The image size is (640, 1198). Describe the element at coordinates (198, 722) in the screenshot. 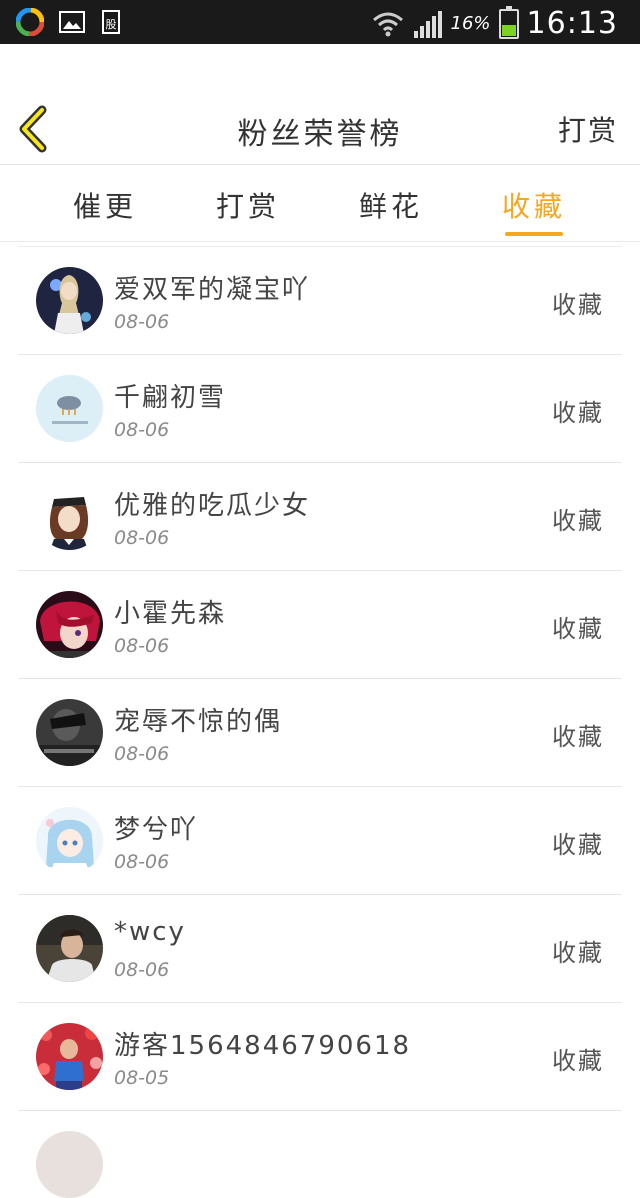

I see `user-name: 宠辱不惊的偶` at that location.